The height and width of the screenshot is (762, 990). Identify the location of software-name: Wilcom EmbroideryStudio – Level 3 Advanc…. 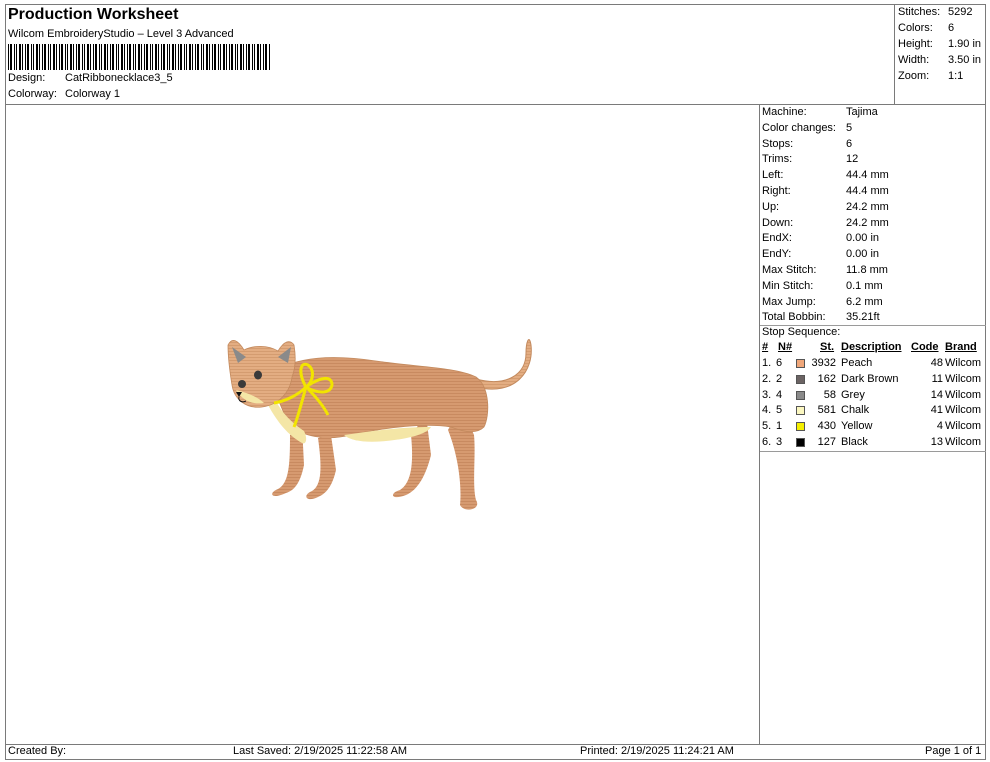
(121, 34).